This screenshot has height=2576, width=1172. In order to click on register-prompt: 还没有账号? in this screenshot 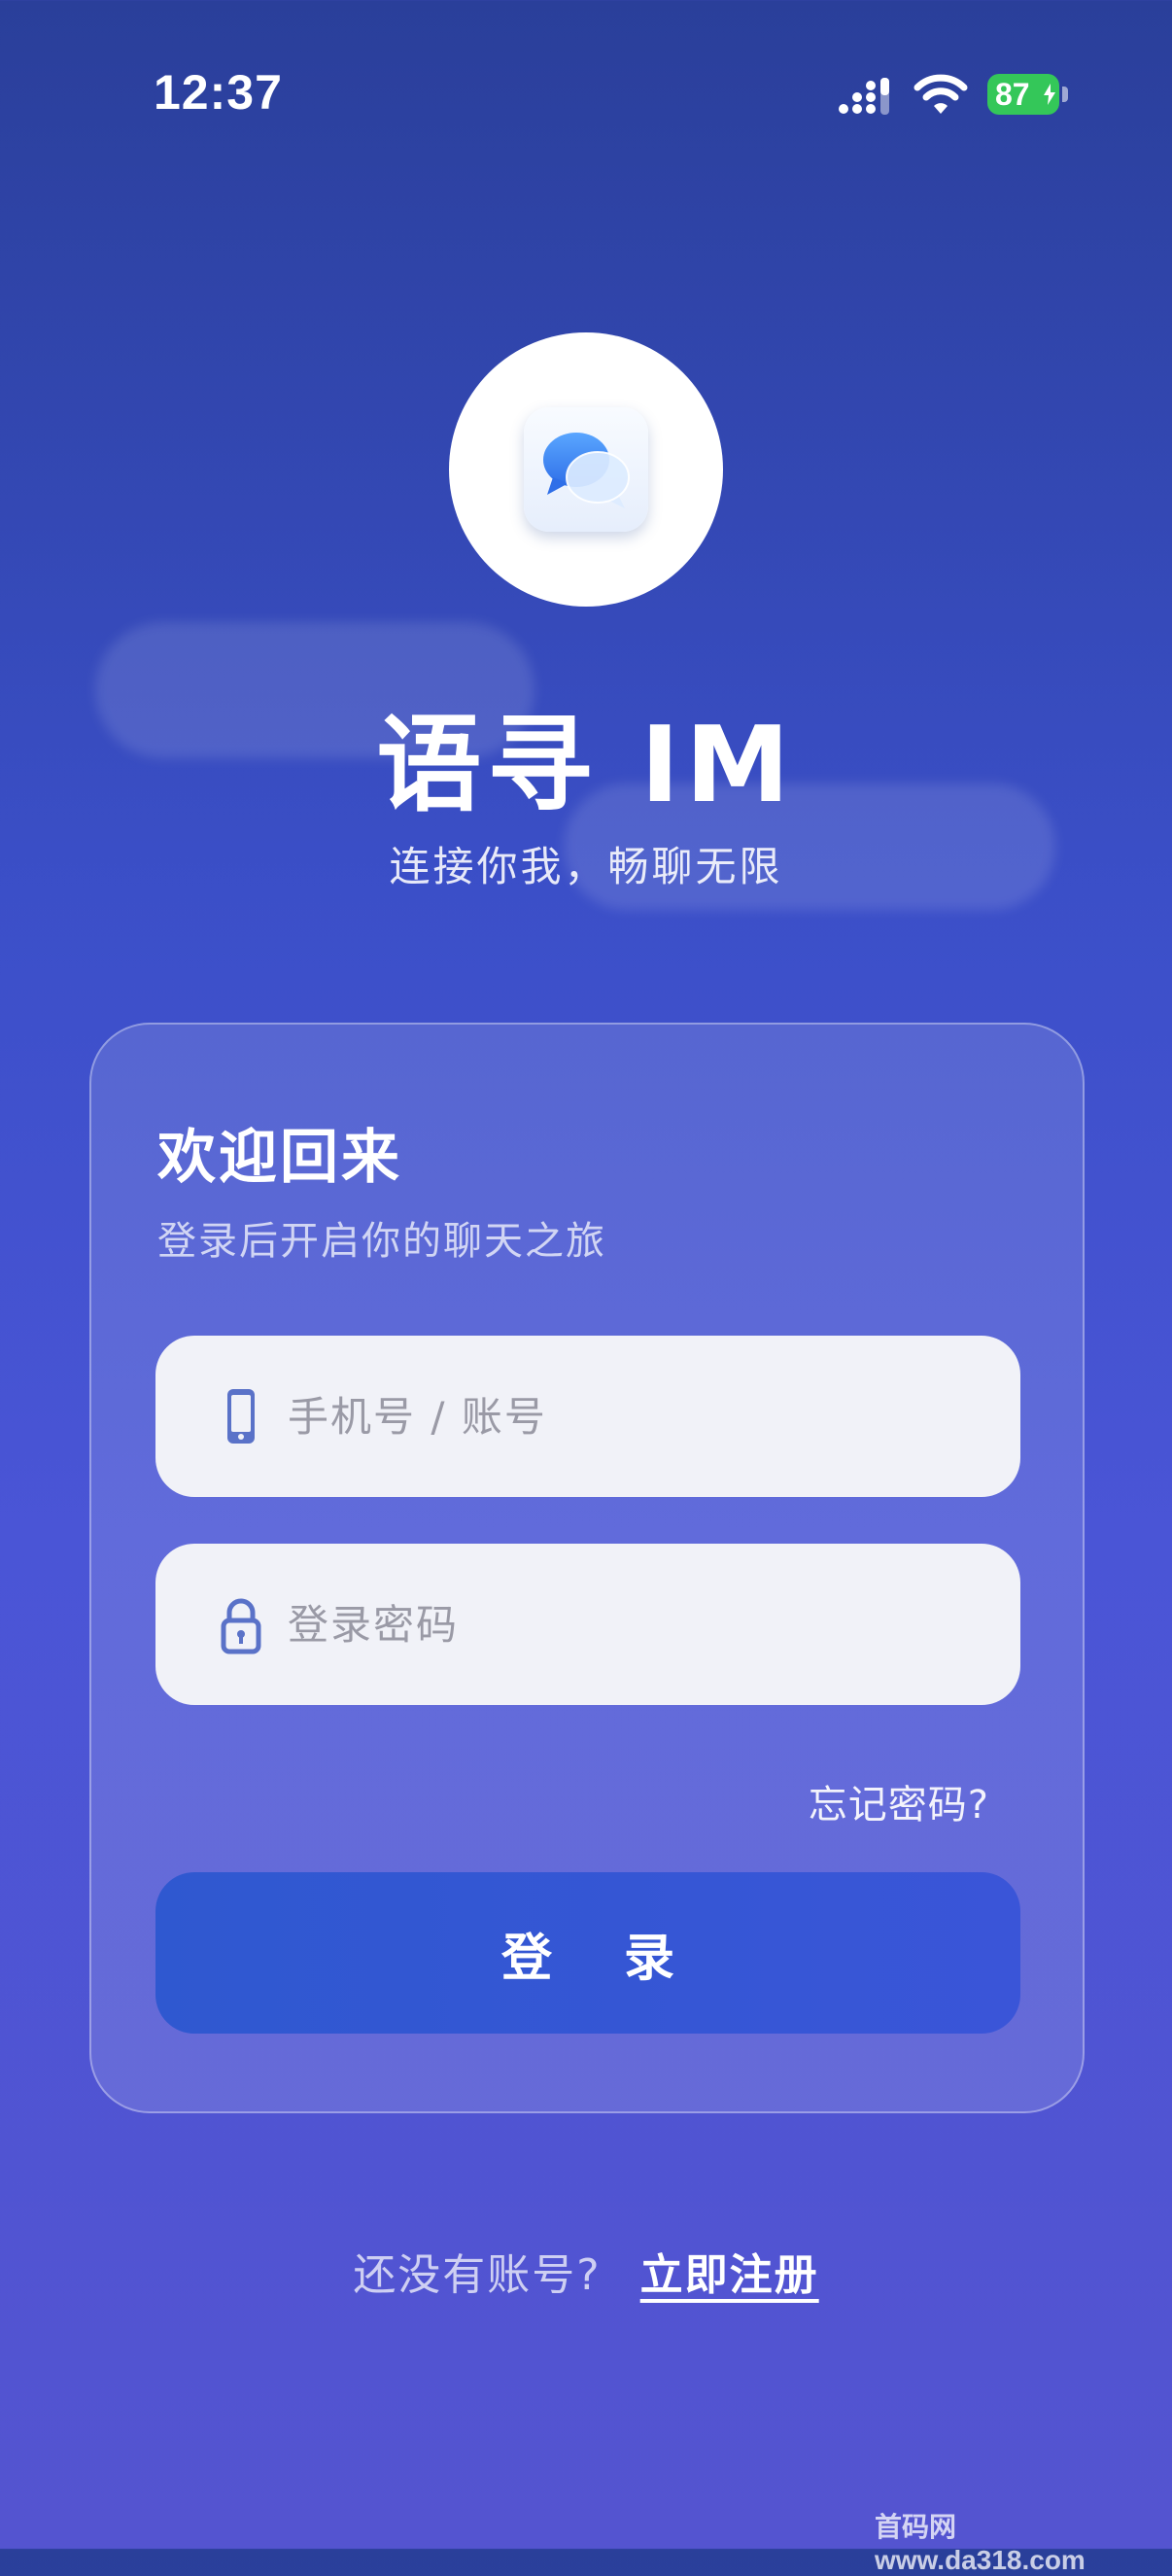, I will do `click(478, 2275)`.